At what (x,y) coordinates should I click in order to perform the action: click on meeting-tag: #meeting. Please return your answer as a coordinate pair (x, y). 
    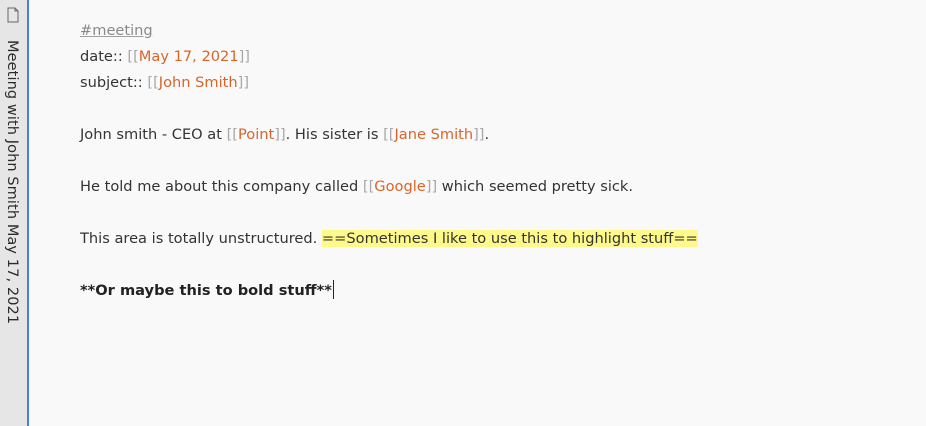
    Looking at the image, I should click on (116, 30).